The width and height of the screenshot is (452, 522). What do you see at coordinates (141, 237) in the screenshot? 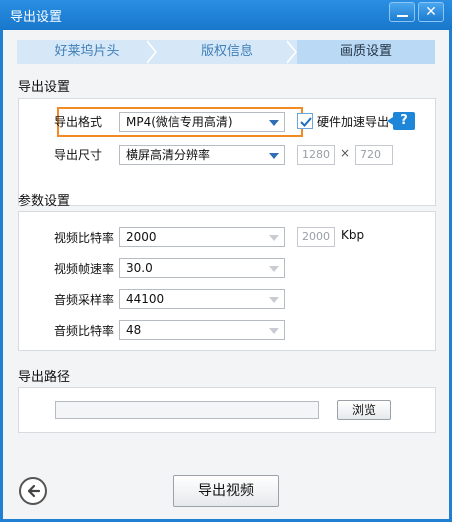
I see `video-bitrate-value: 2000` at bounding box center [141, 237].